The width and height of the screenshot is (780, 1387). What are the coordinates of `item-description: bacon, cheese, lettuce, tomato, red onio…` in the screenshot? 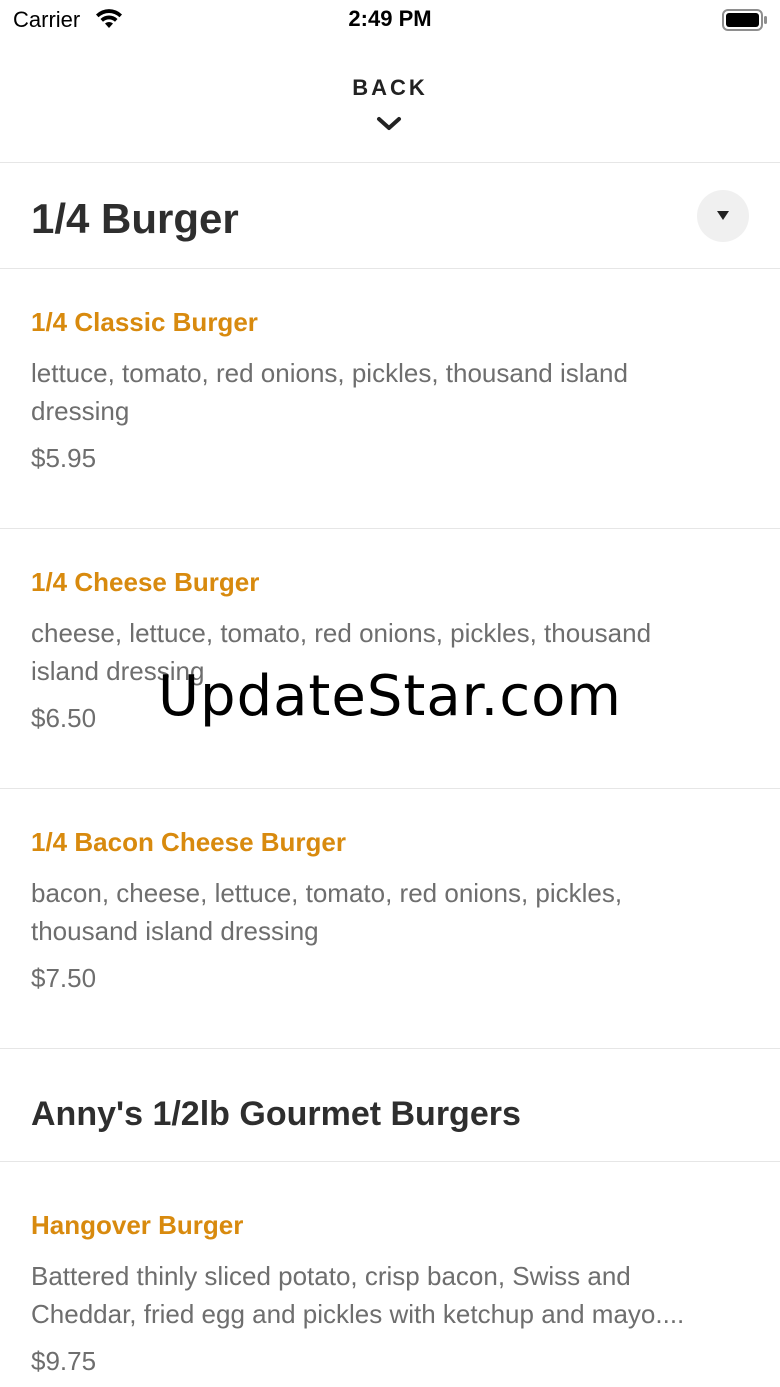 It's located at (327, 912).